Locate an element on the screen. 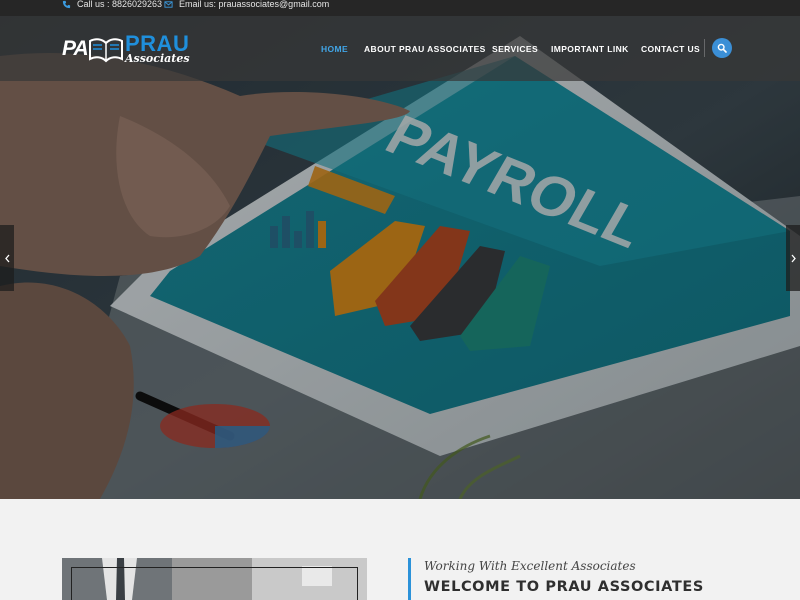 The image size is (800, 600). phone-text: Call us : 8826029263 is located at coordinates (120, 4).